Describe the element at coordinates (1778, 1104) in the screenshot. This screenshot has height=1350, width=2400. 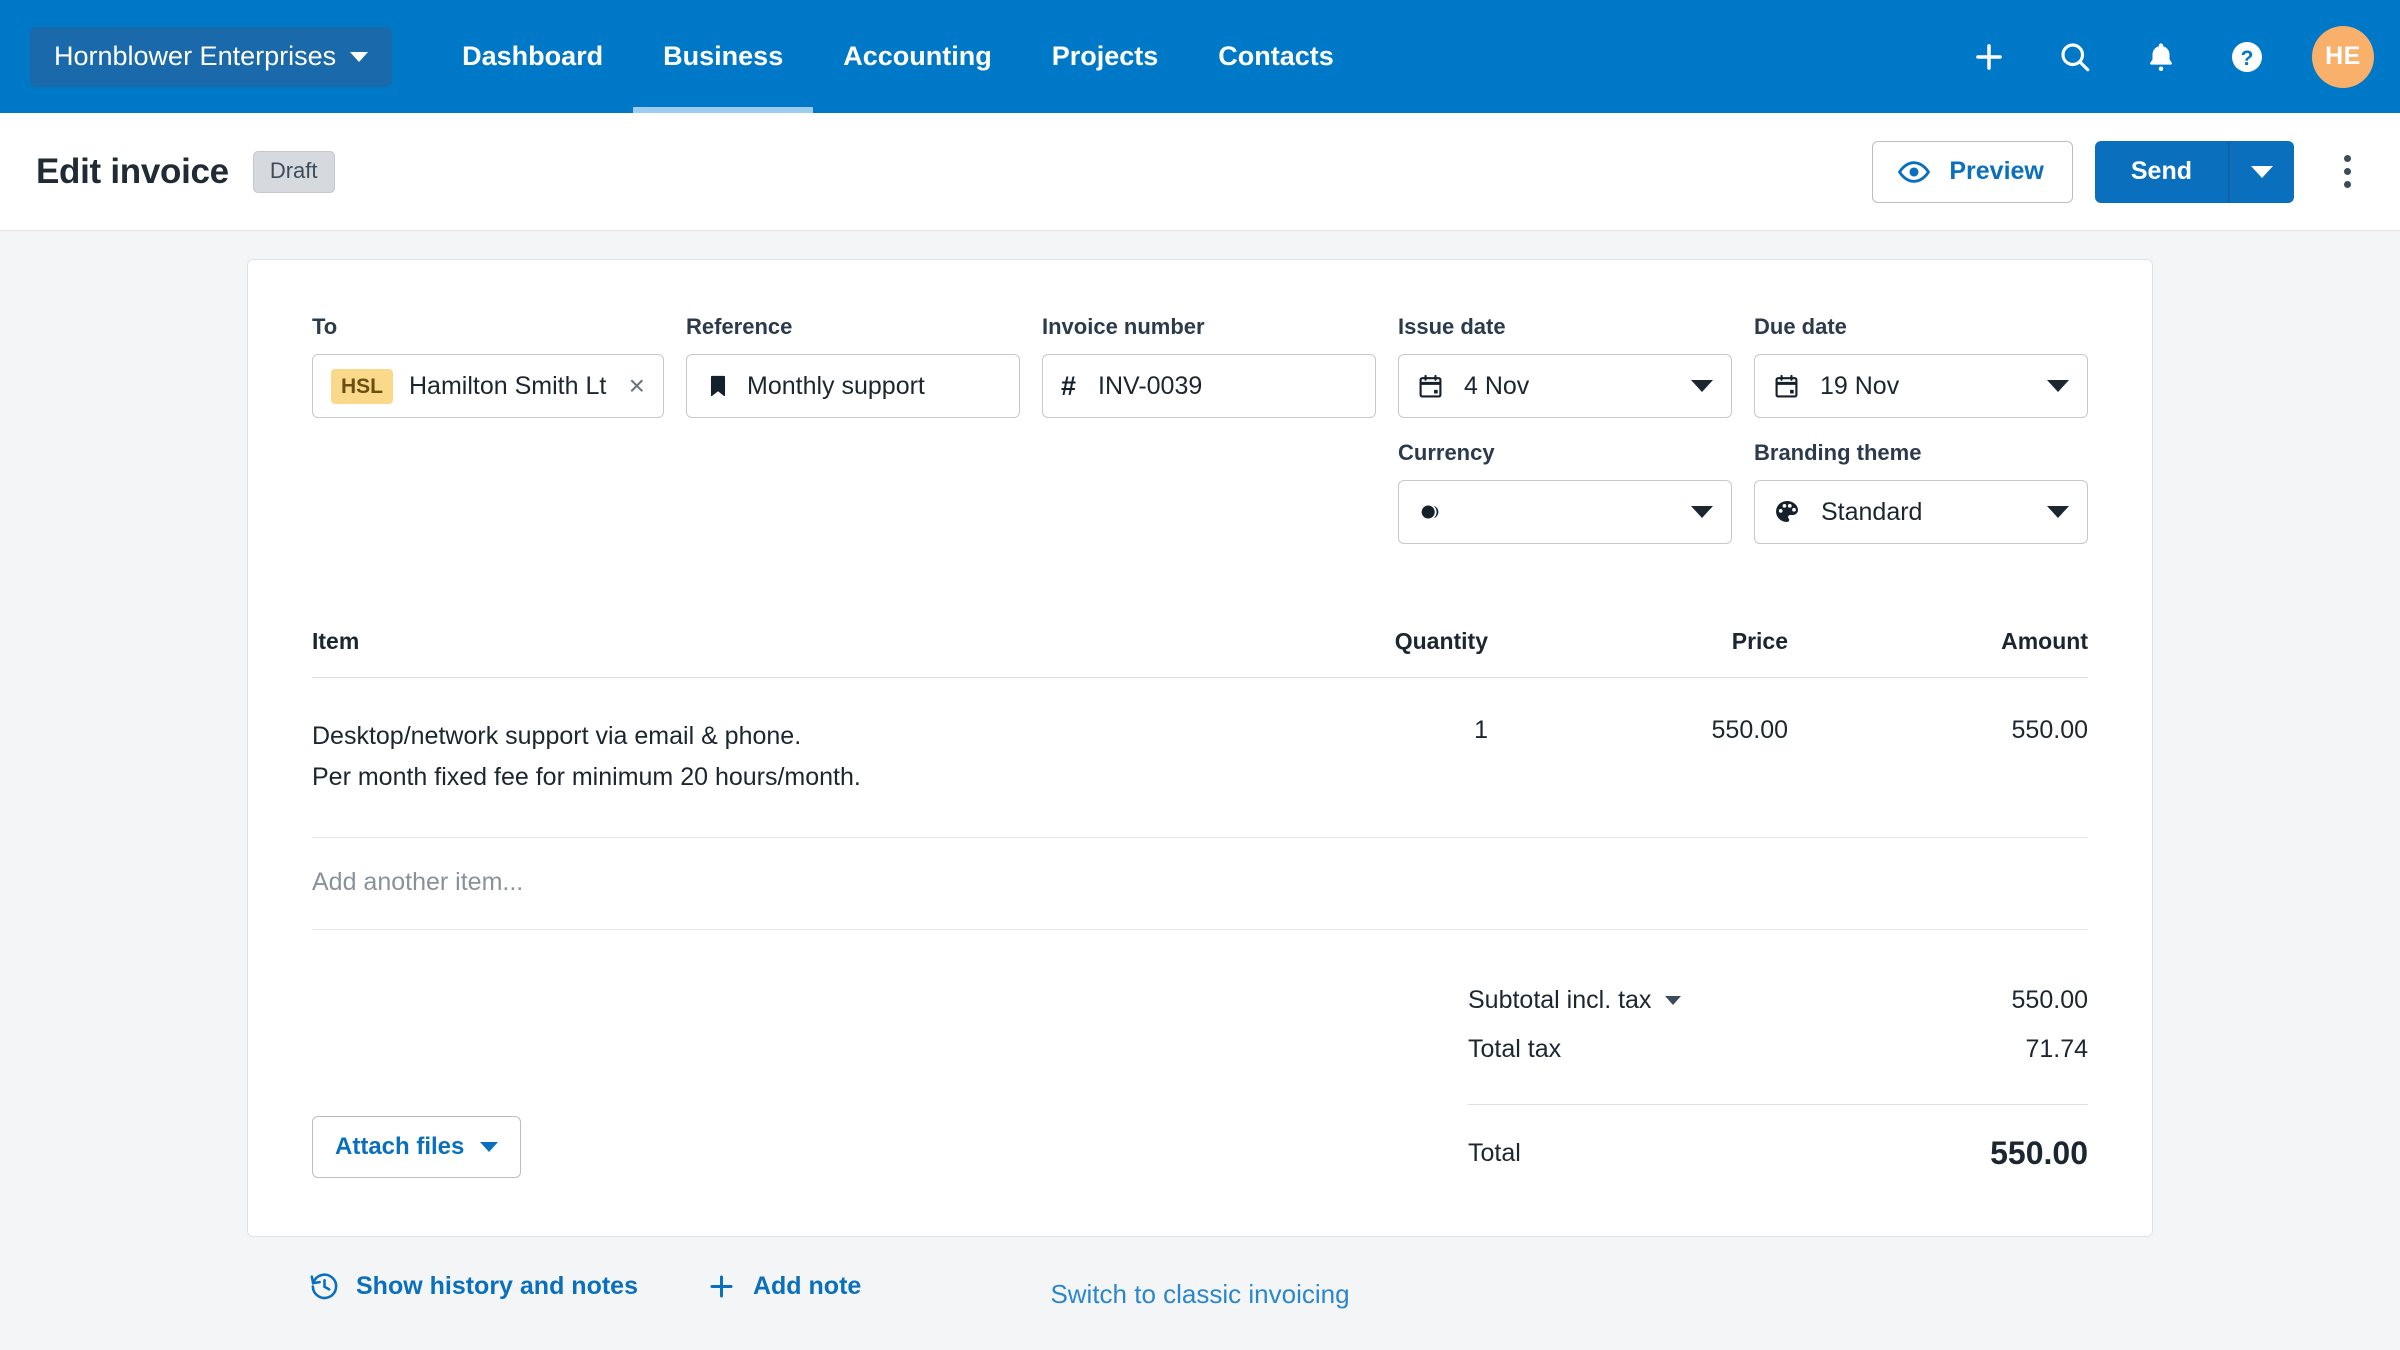
I see `totals-divider` at that location.